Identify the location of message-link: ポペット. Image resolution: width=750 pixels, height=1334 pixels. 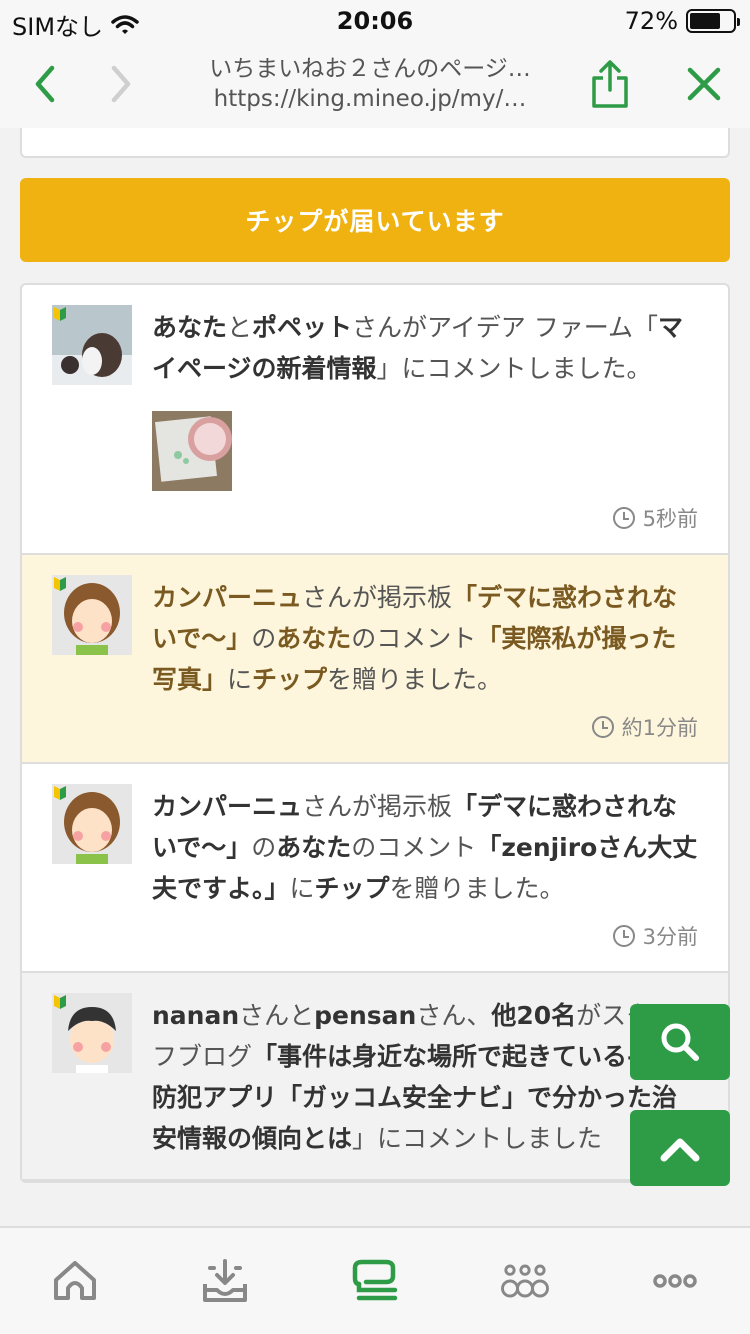
(302, 327).